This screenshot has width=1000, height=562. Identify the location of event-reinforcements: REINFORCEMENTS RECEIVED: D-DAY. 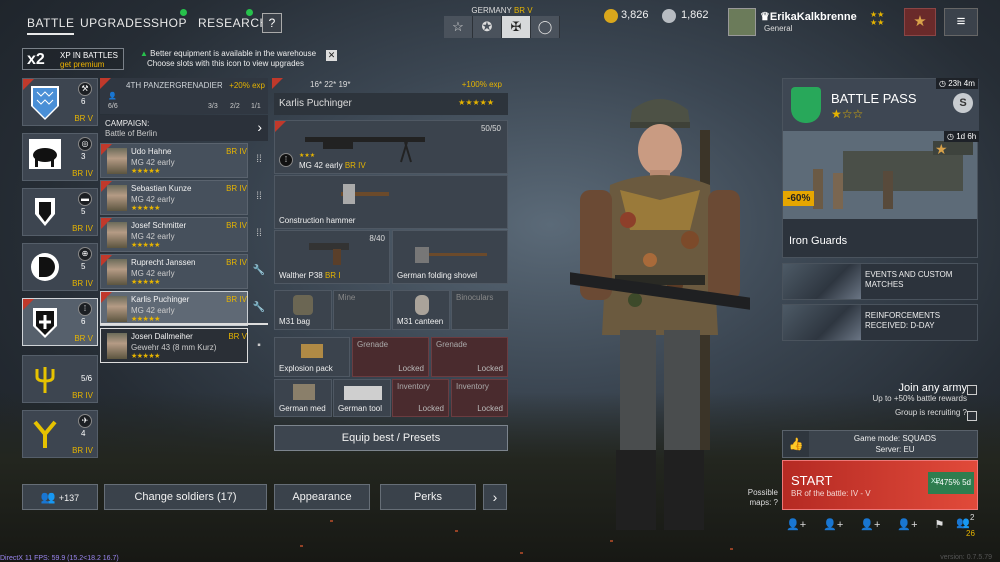
(880, 322).